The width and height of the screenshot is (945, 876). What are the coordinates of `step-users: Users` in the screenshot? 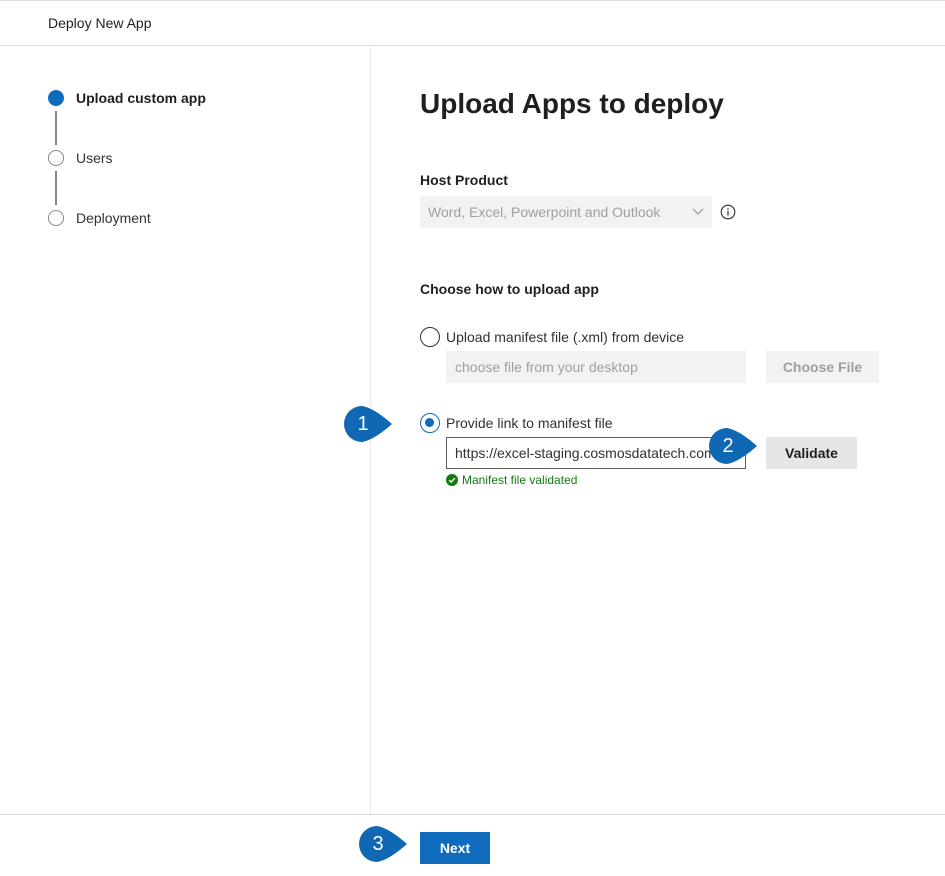 It's located at (80, 158).